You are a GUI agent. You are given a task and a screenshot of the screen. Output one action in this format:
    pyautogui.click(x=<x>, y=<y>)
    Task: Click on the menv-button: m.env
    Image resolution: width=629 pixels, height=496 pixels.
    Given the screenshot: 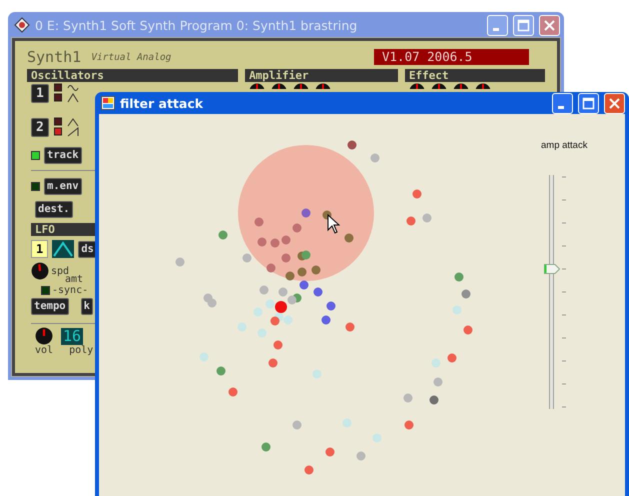 What is the action you would take?
    pyautogui.click(x=63, y=186)
    